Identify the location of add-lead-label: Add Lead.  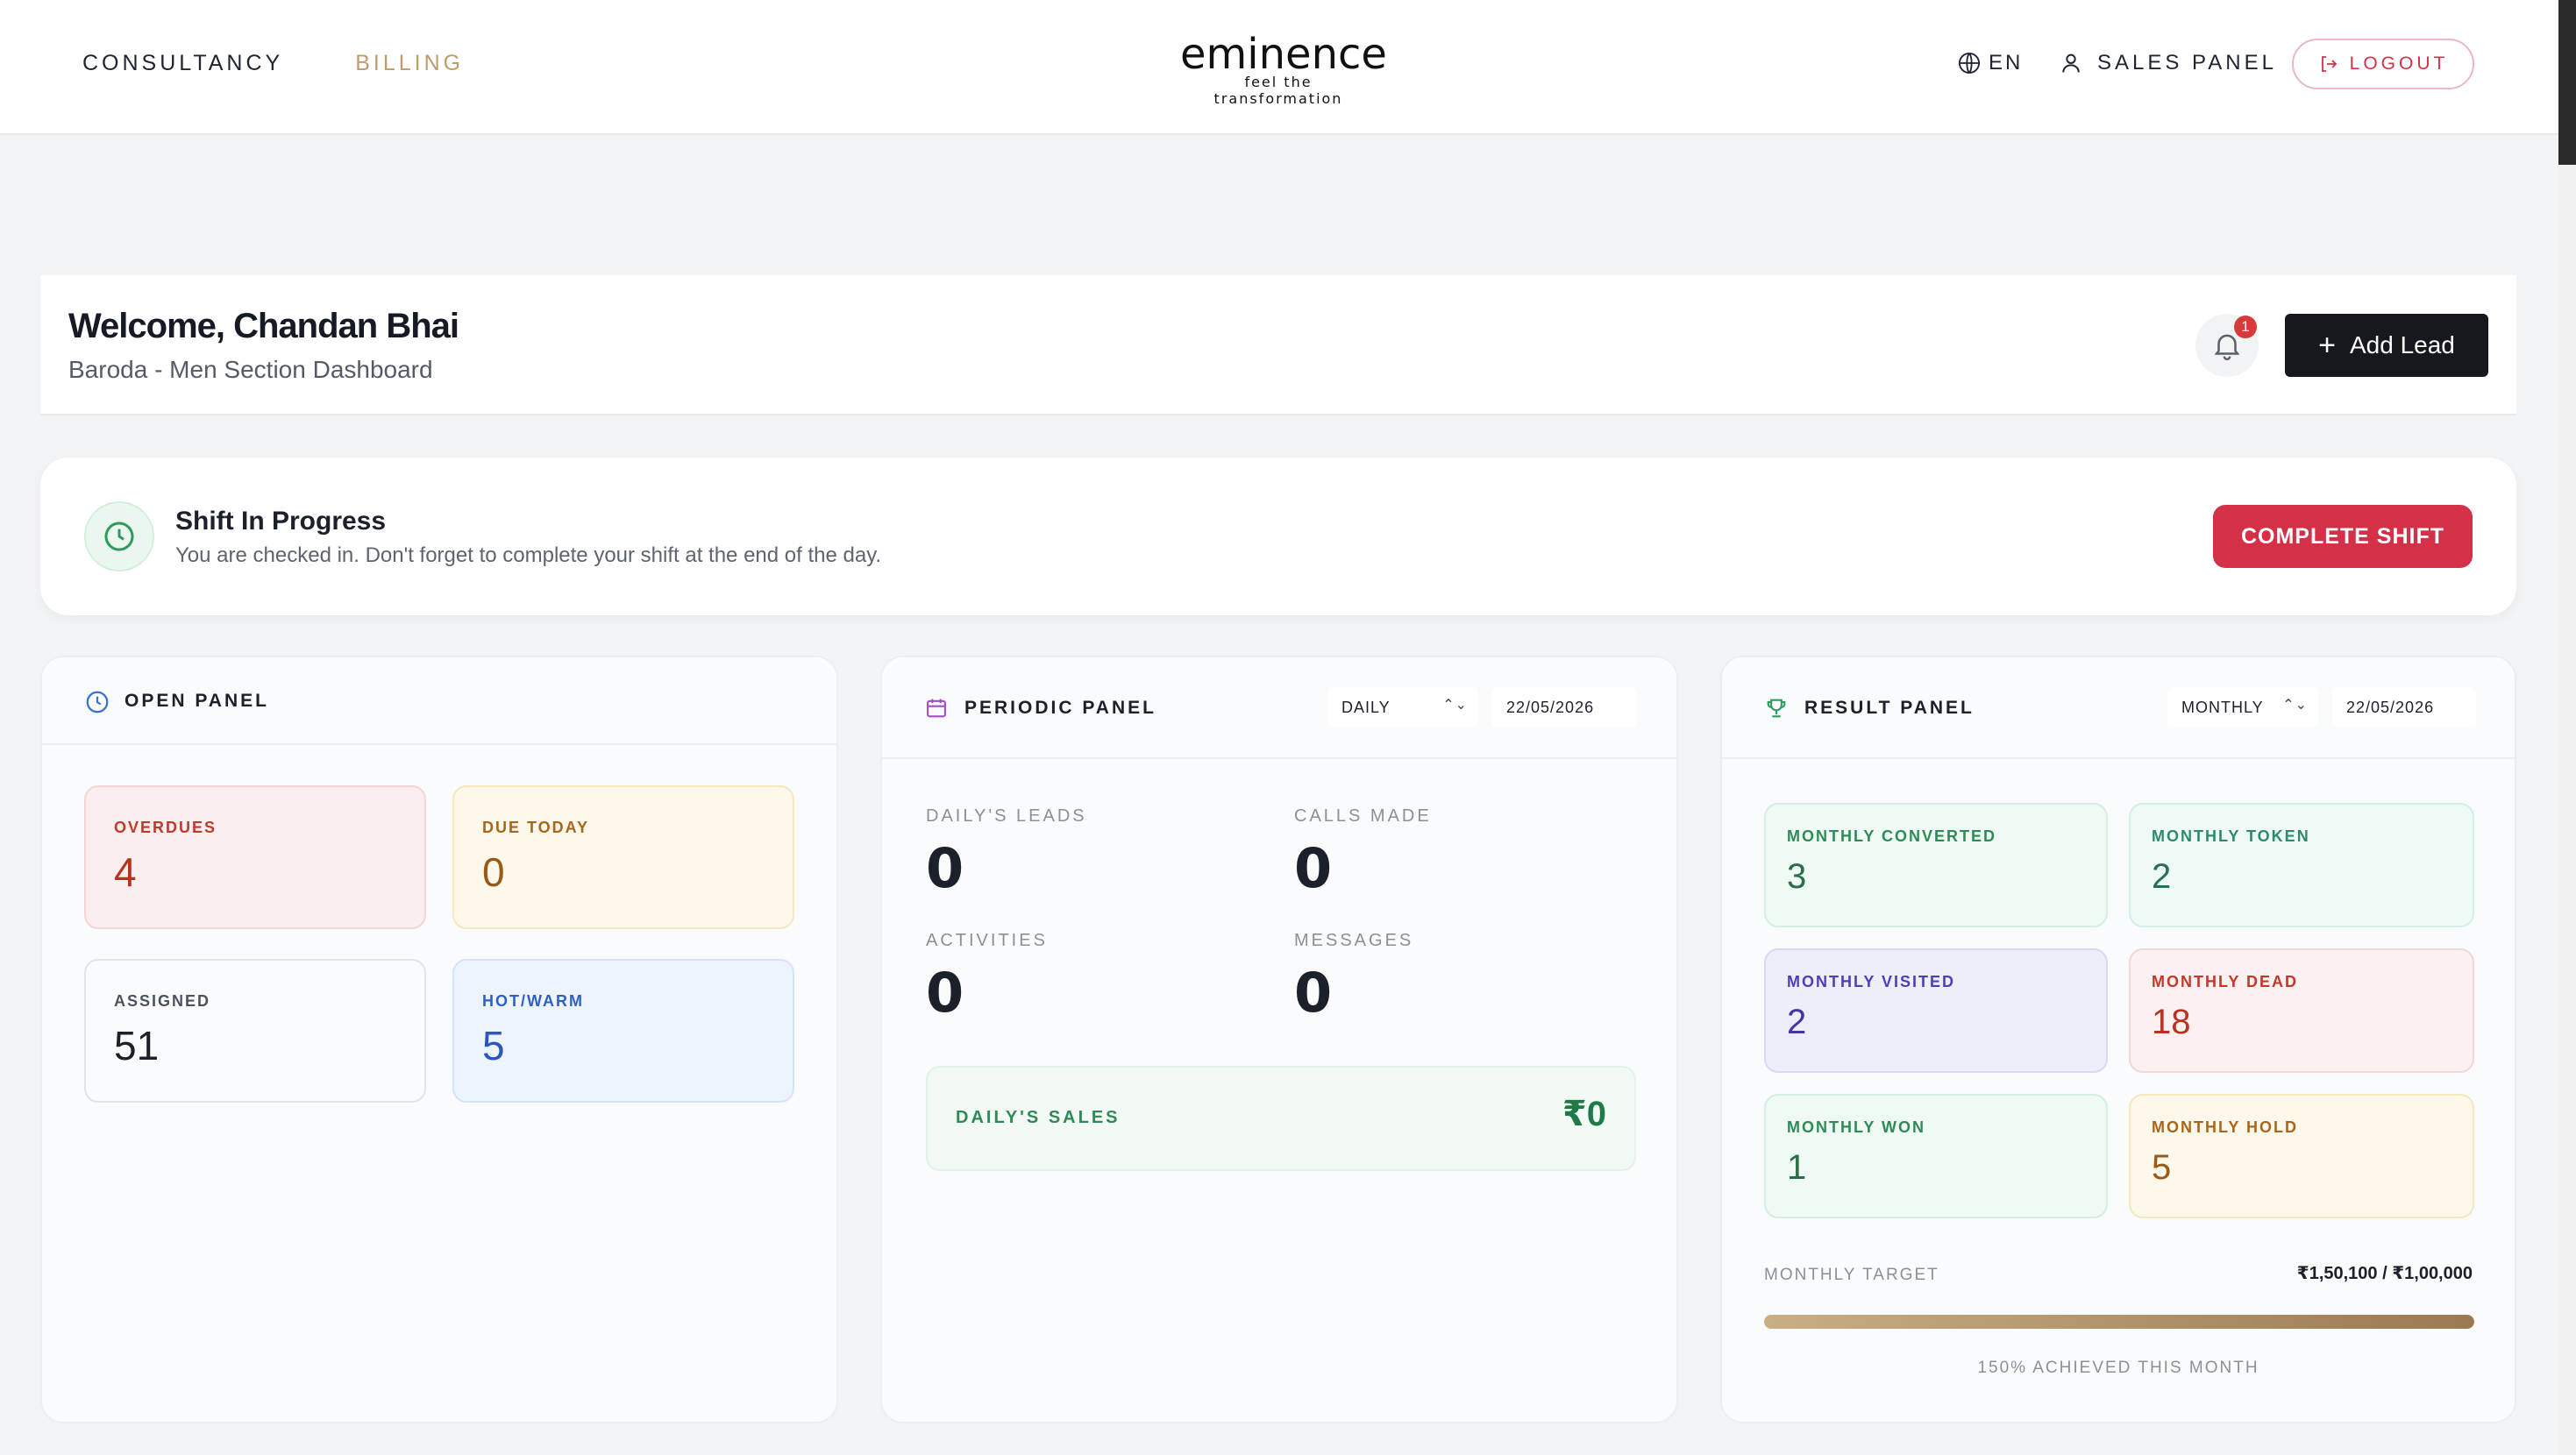
(2402, 344).